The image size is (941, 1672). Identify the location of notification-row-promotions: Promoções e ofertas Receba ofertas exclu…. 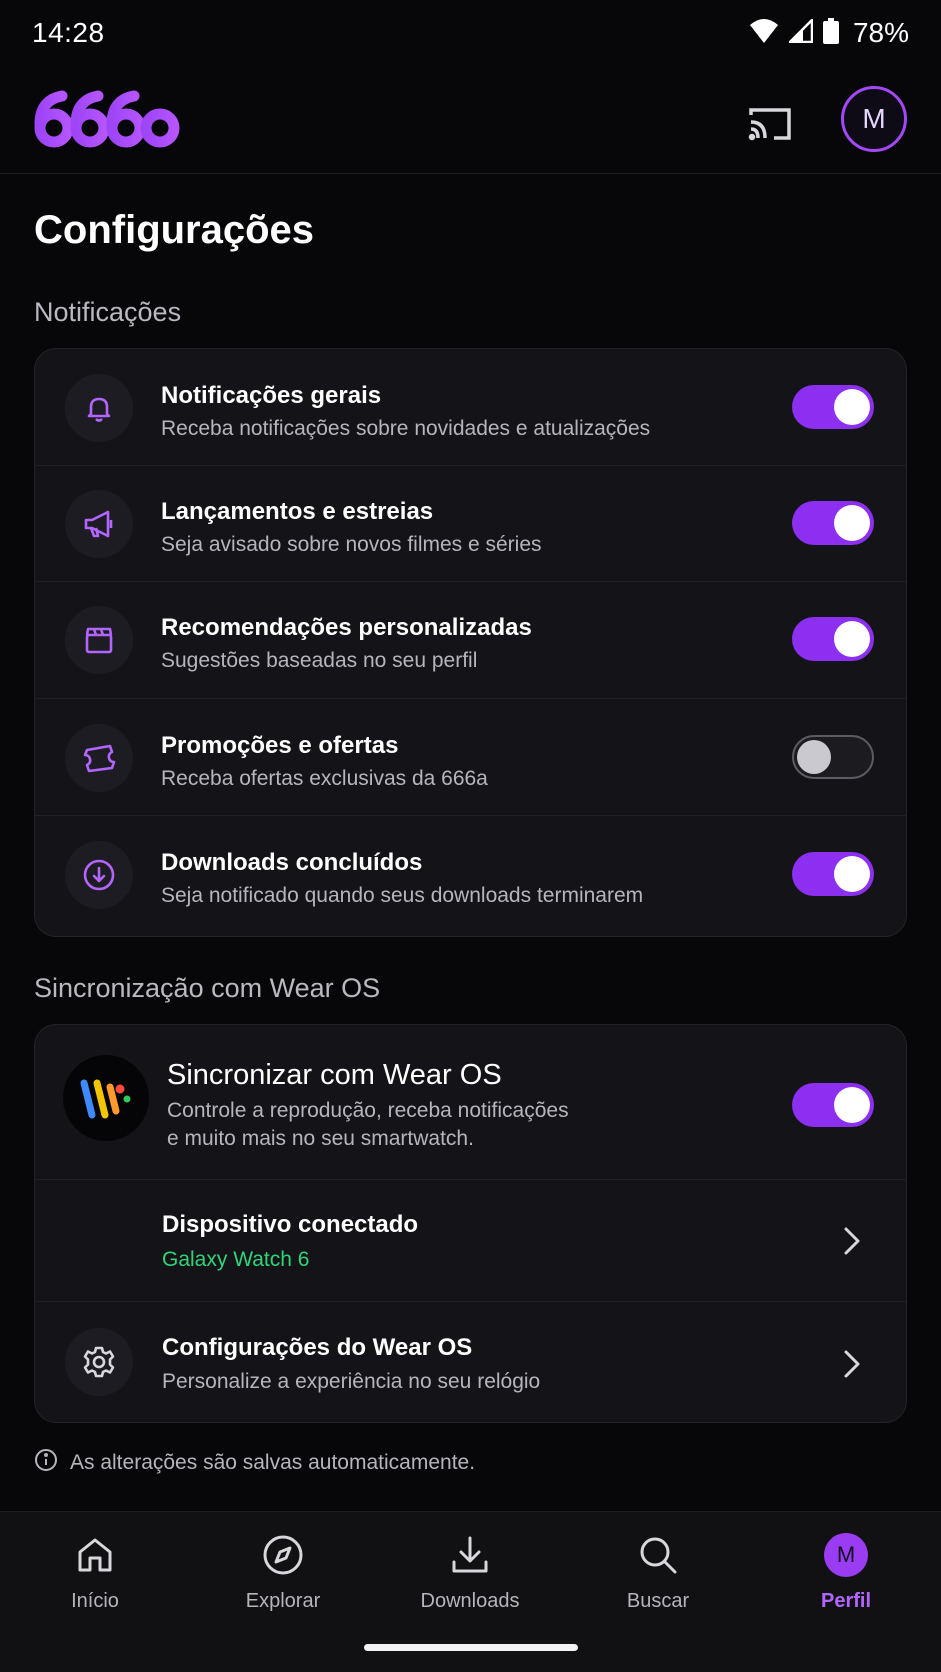
(470, 757).